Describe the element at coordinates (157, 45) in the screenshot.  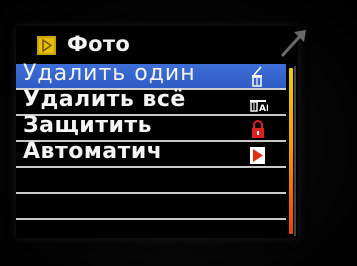
I see `title-bar: Фото` at that location.